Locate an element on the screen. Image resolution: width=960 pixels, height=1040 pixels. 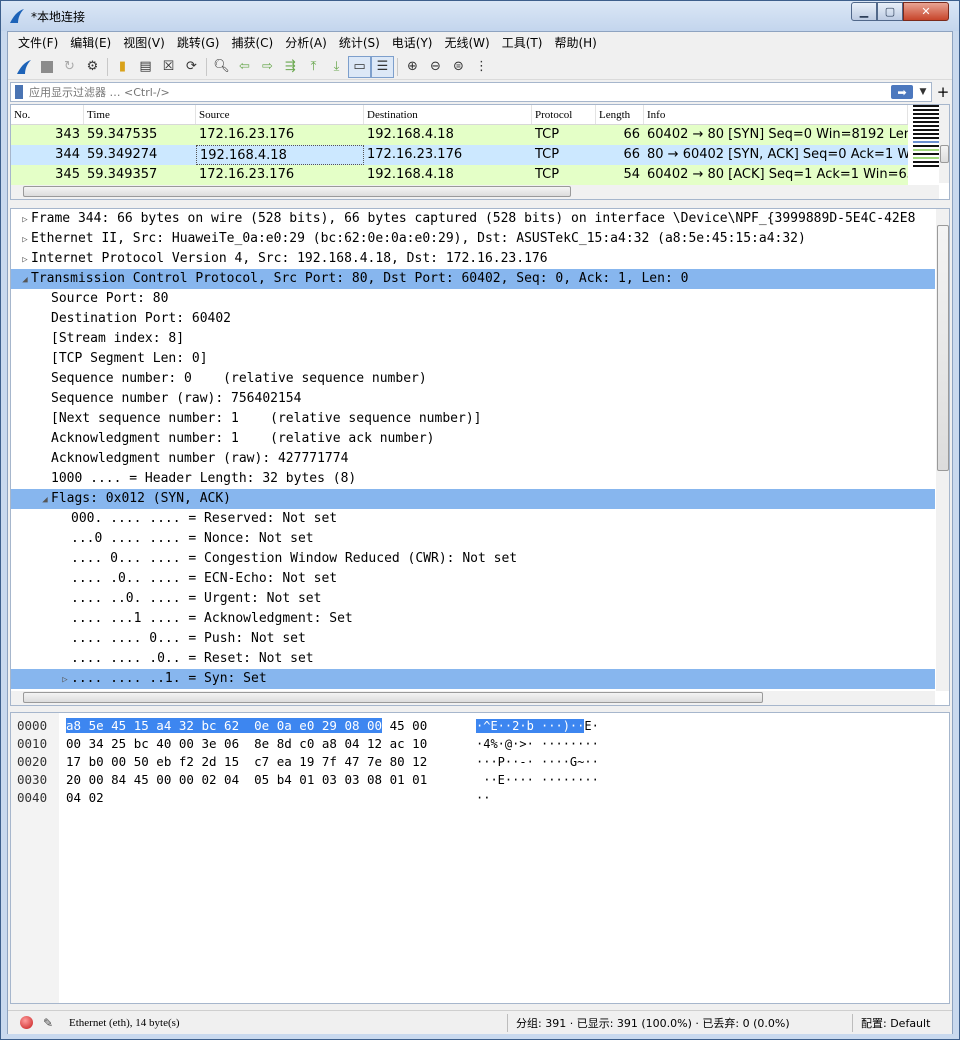
column-header-info: Info is located at coordinates (776, 114).